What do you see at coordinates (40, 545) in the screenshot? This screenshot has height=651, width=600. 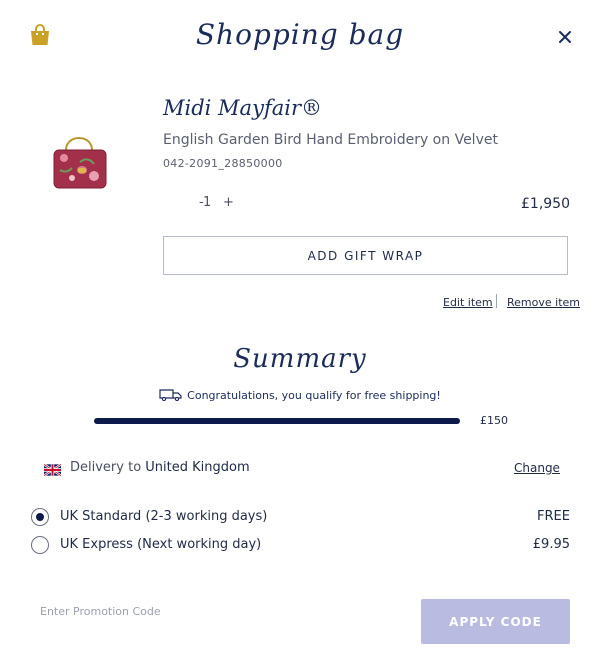 I see `shipping-option-express-radio` at bounding box center [40, 545].